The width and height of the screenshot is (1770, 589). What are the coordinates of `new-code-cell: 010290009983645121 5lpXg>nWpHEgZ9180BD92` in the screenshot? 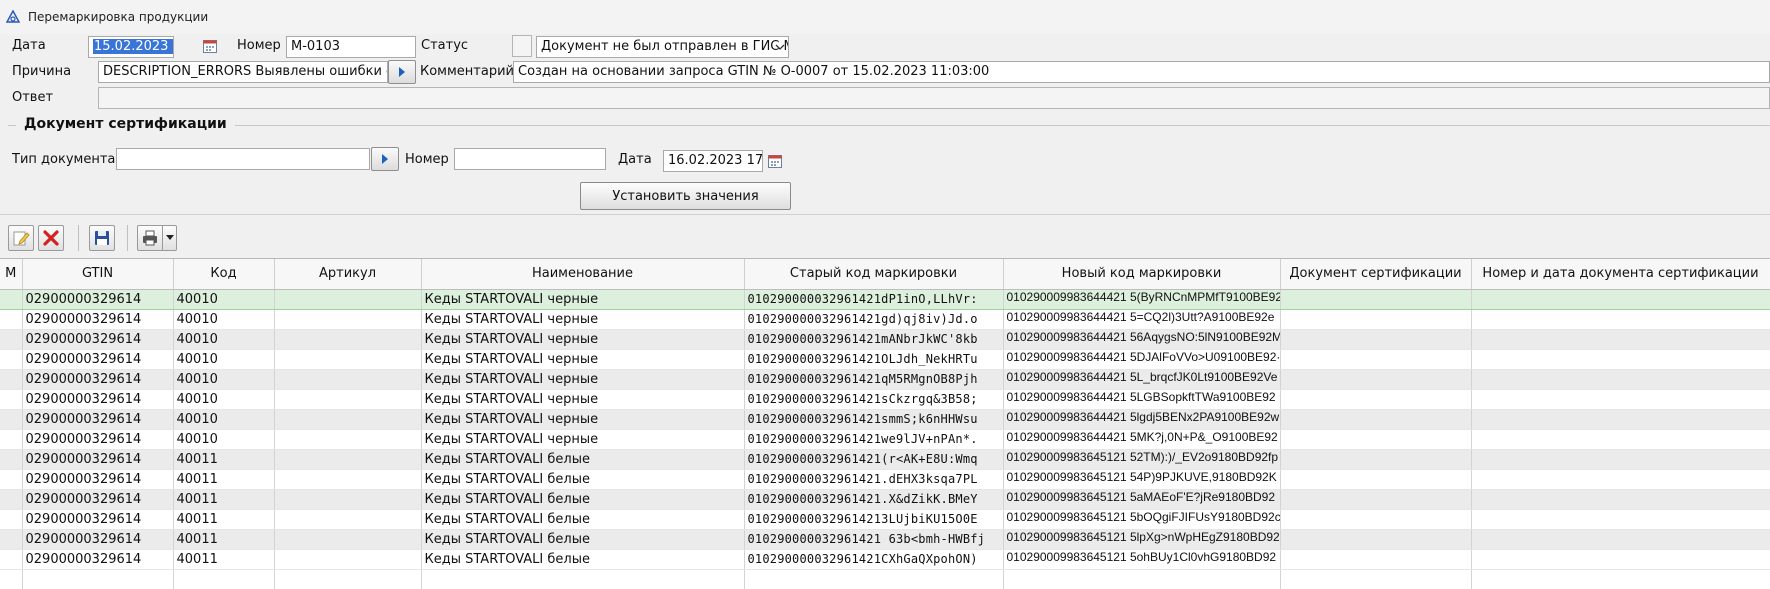 It's located at (1142, 539).